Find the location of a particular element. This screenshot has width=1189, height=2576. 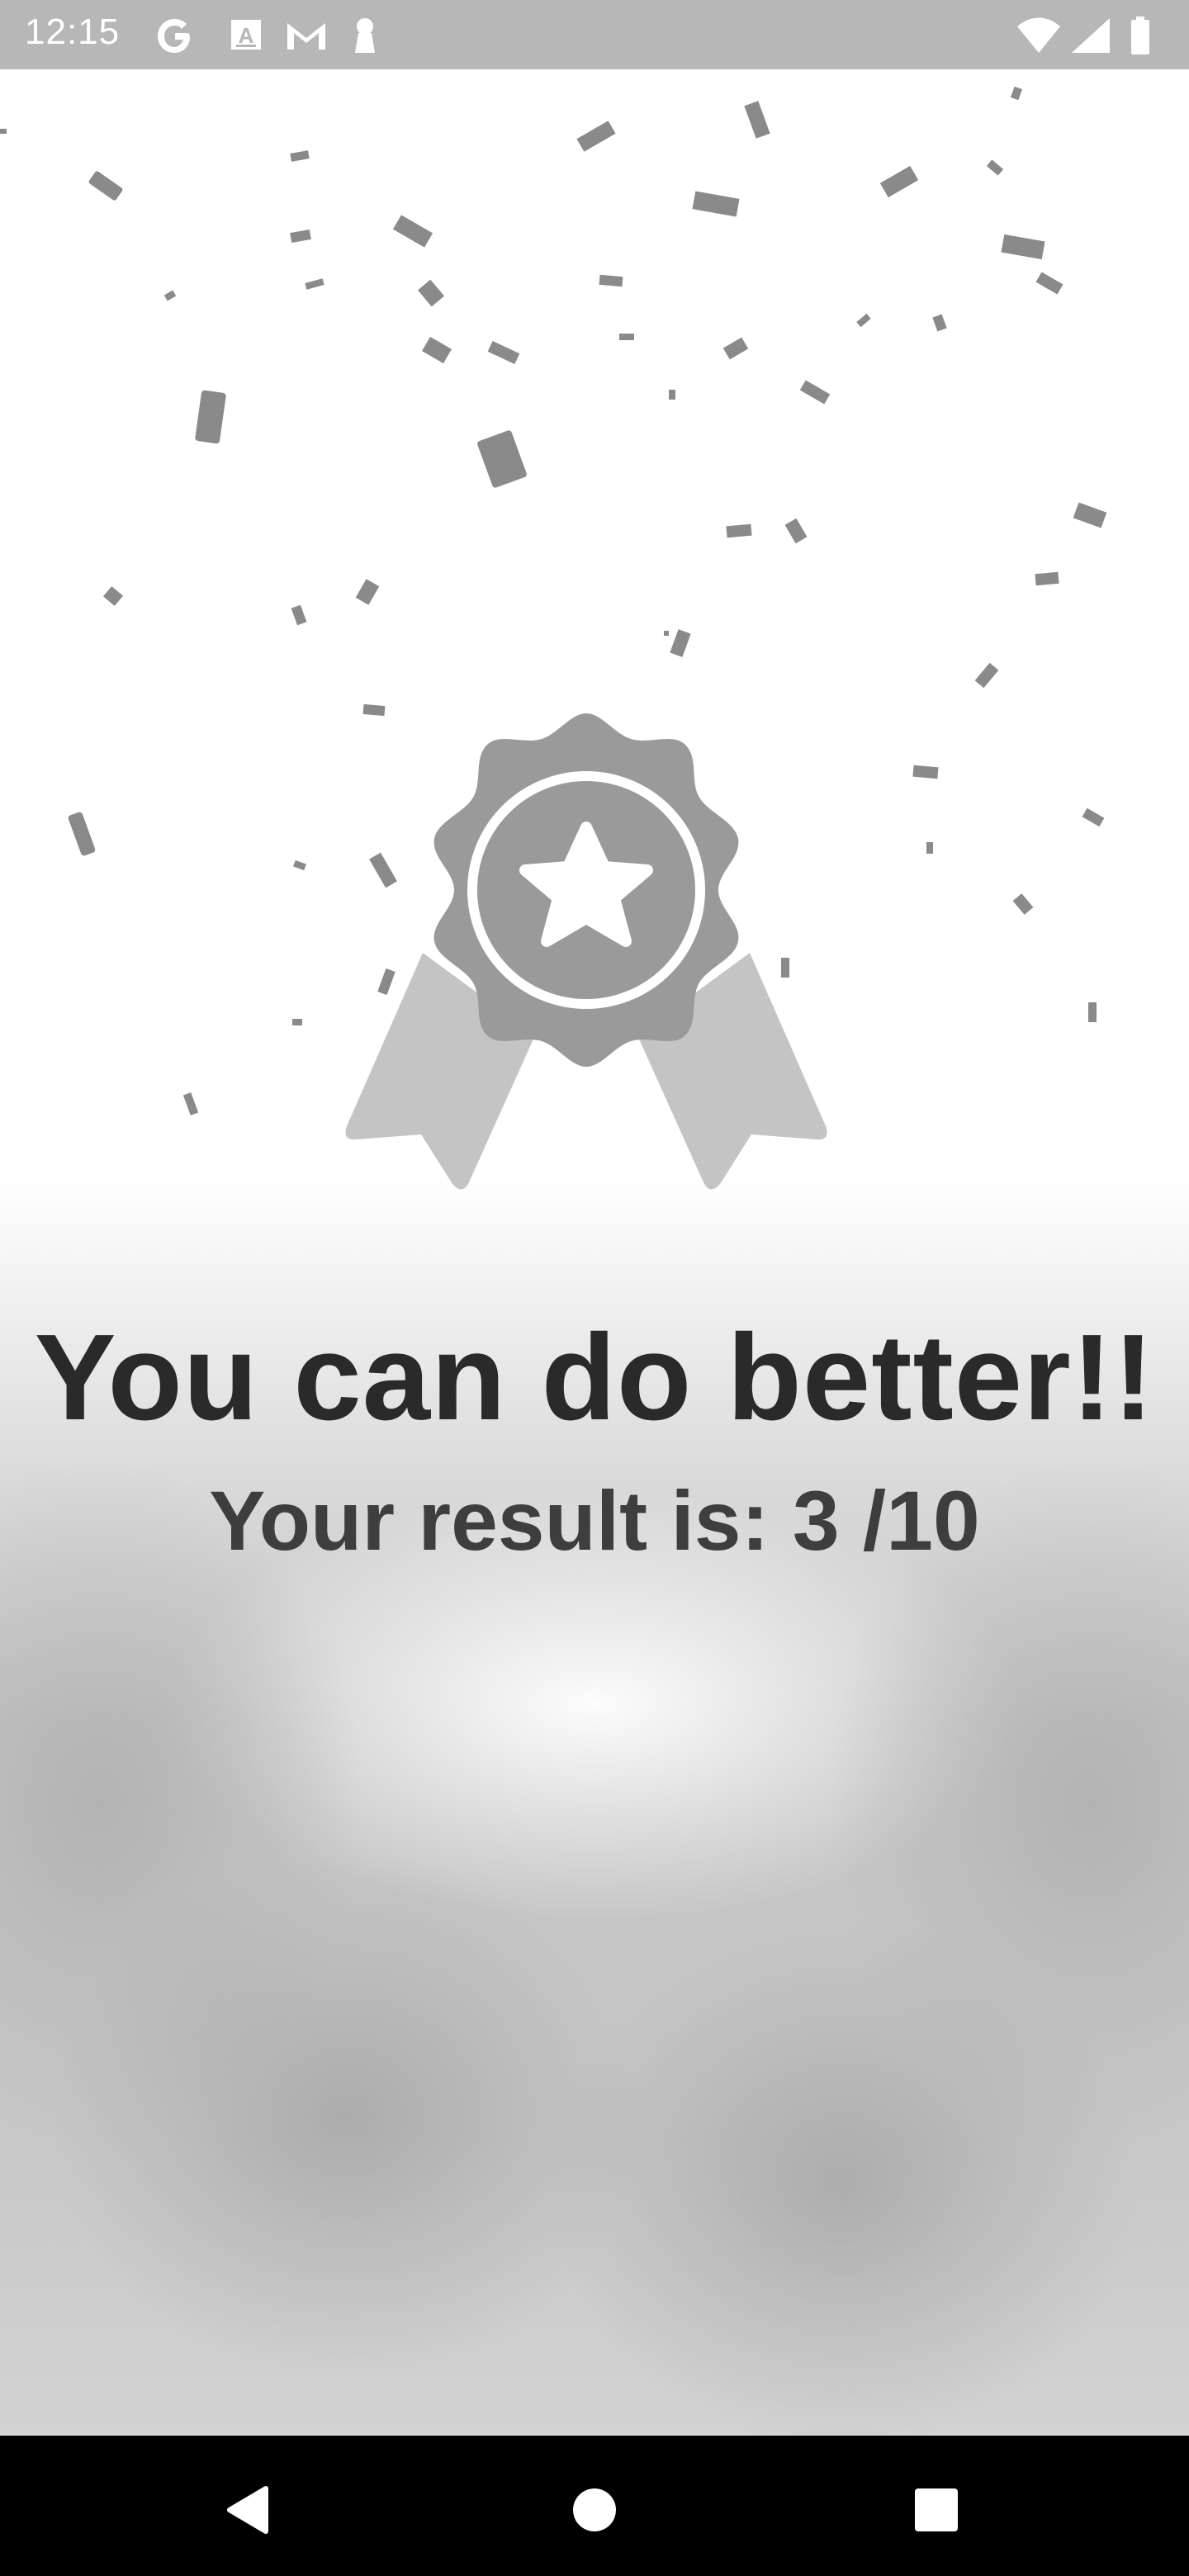

result-headline: You can do better!! is located at coordinates (594, 1377).